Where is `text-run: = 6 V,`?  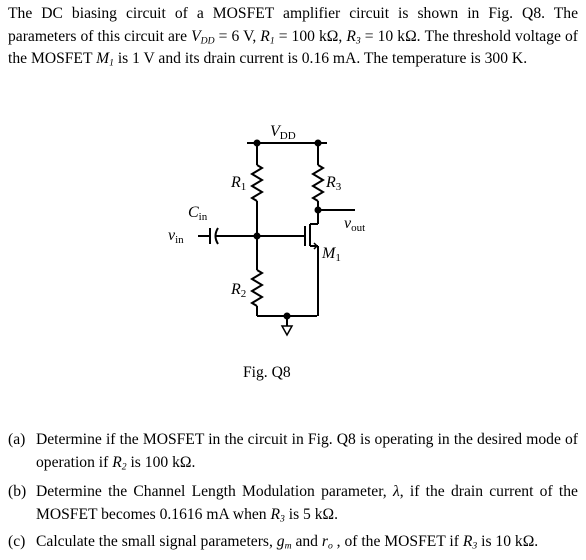
text-run: = 6 V, is located at coordinates (237, 36).